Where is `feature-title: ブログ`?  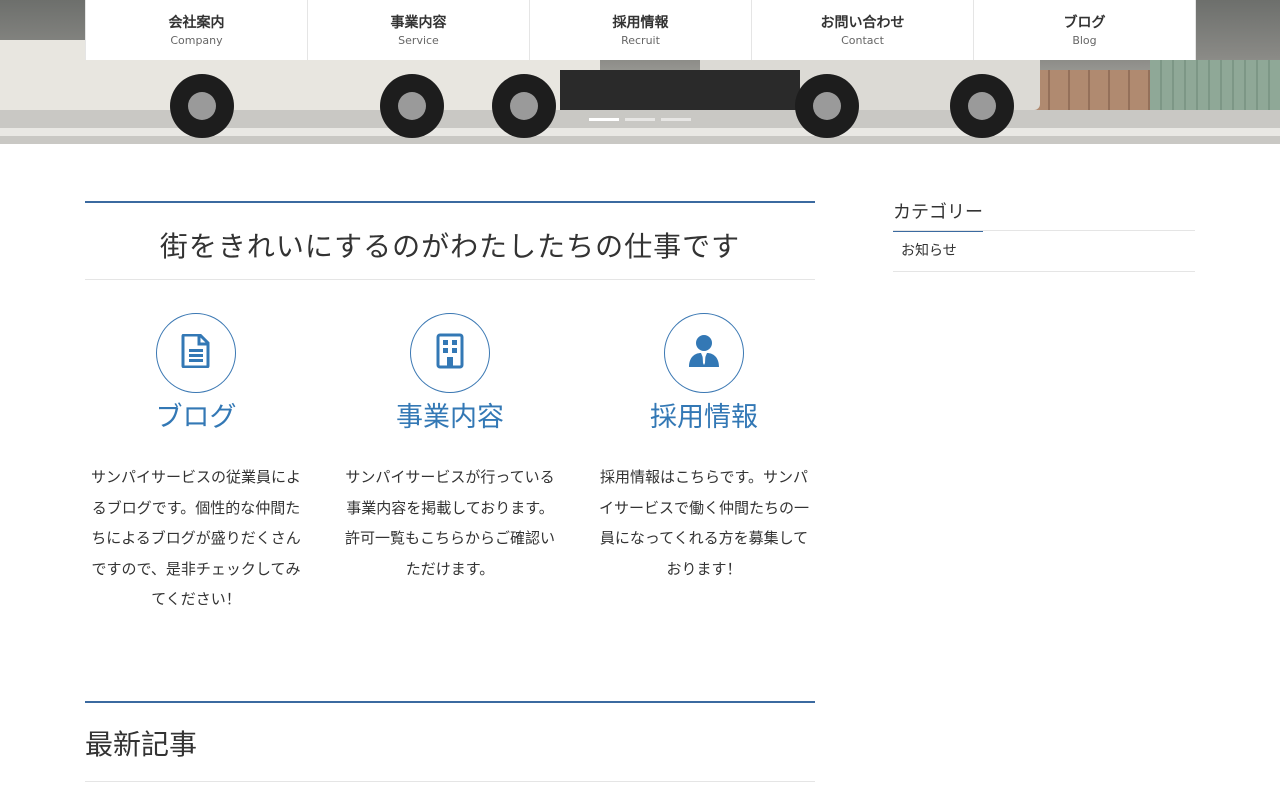 feature-title: ブログ is located at coordinates (196, 414).